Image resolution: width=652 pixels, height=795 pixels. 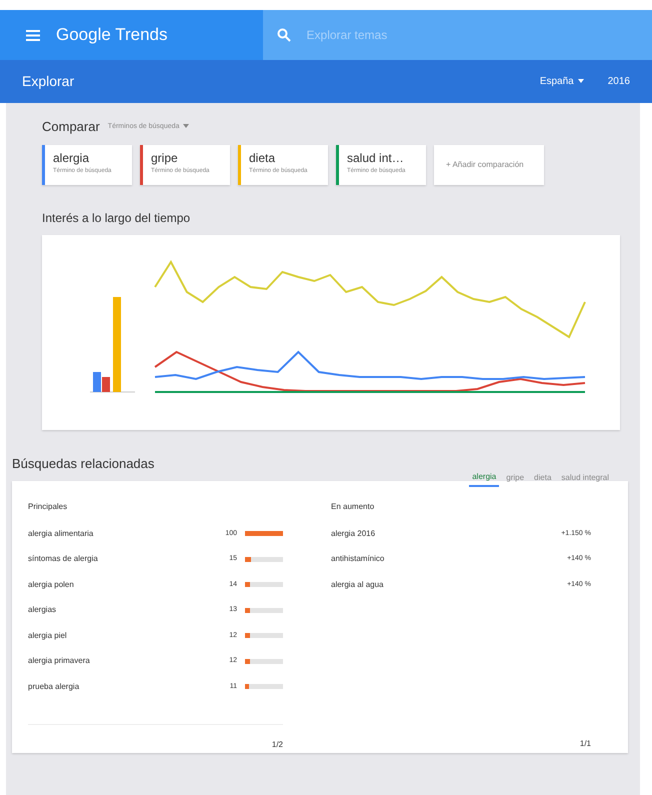 What do you see at coordinates (461, 737) in the screenshot?
I see `pager: 1/1` at bounding box center [461, 737].